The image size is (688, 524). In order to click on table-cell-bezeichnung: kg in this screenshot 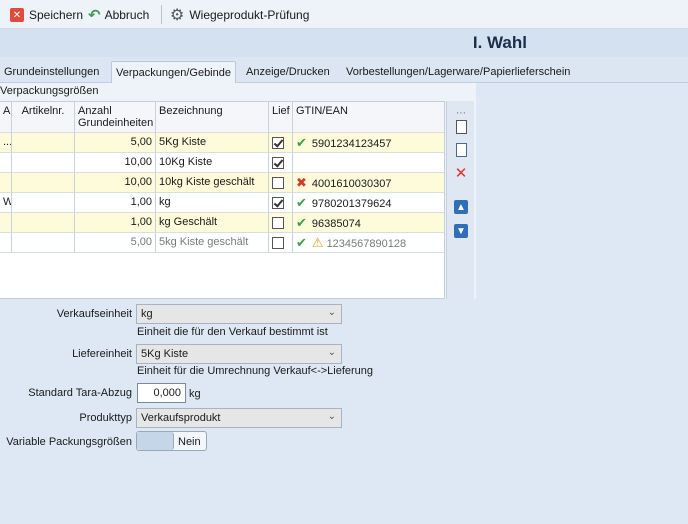, I will do `click(212, 203)`.